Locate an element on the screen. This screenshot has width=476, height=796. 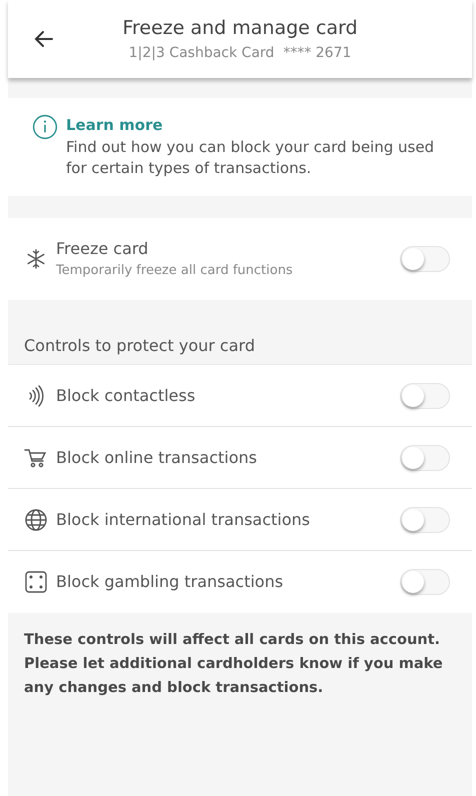
control-label: Block international transactions is located at coordinates (184, 519).